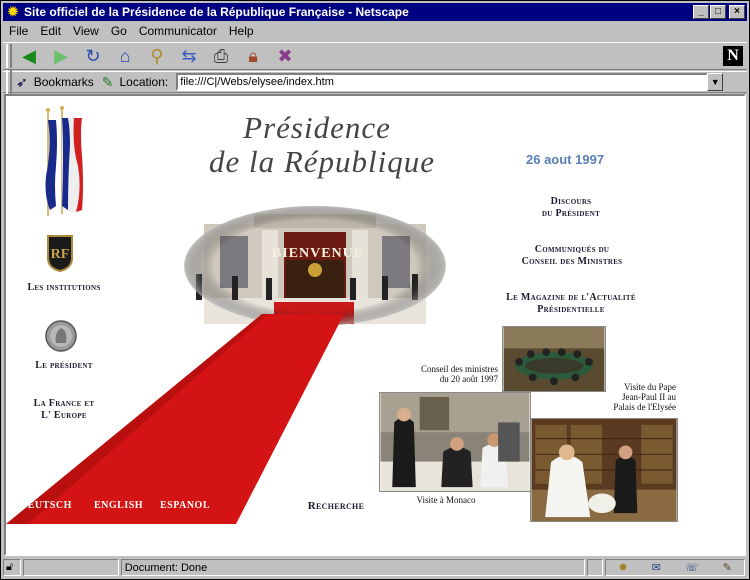 This screenshot has width=750, height=580. Describe the element at coordinates (63, 82) in the screenshot. I see `bookmarks-label: Bookmarks` at that location.